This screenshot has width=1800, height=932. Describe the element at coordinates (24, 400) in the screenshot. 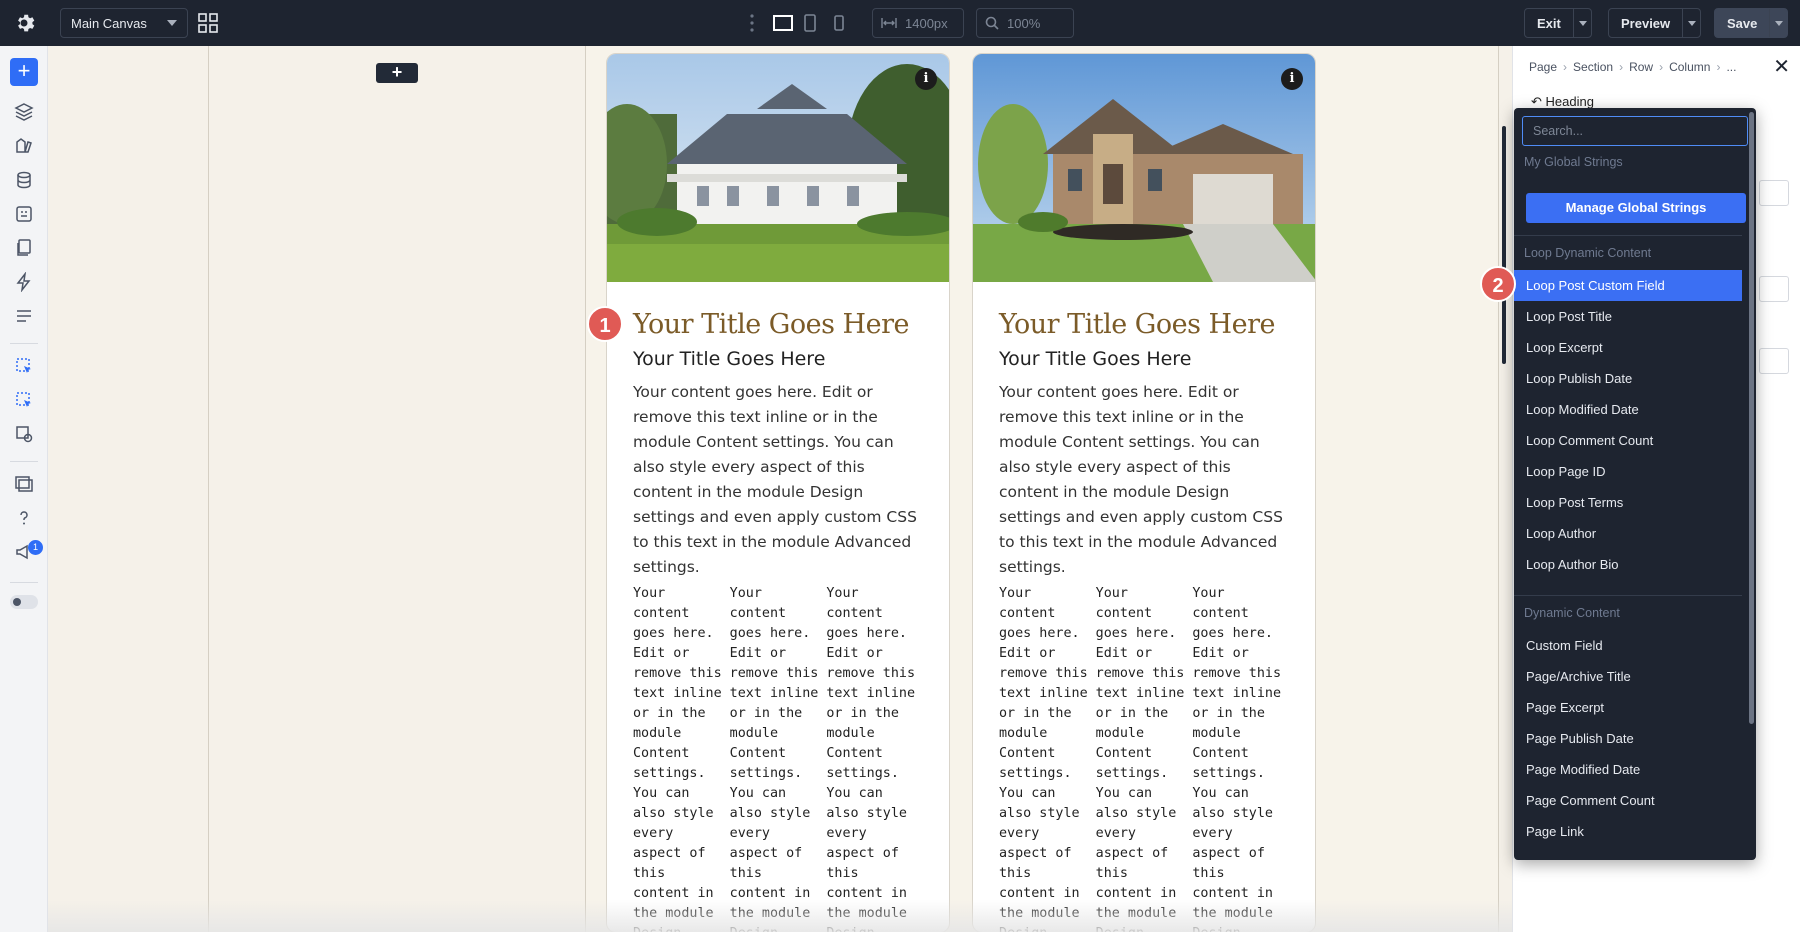

I see `multi-select-icon` at that location.